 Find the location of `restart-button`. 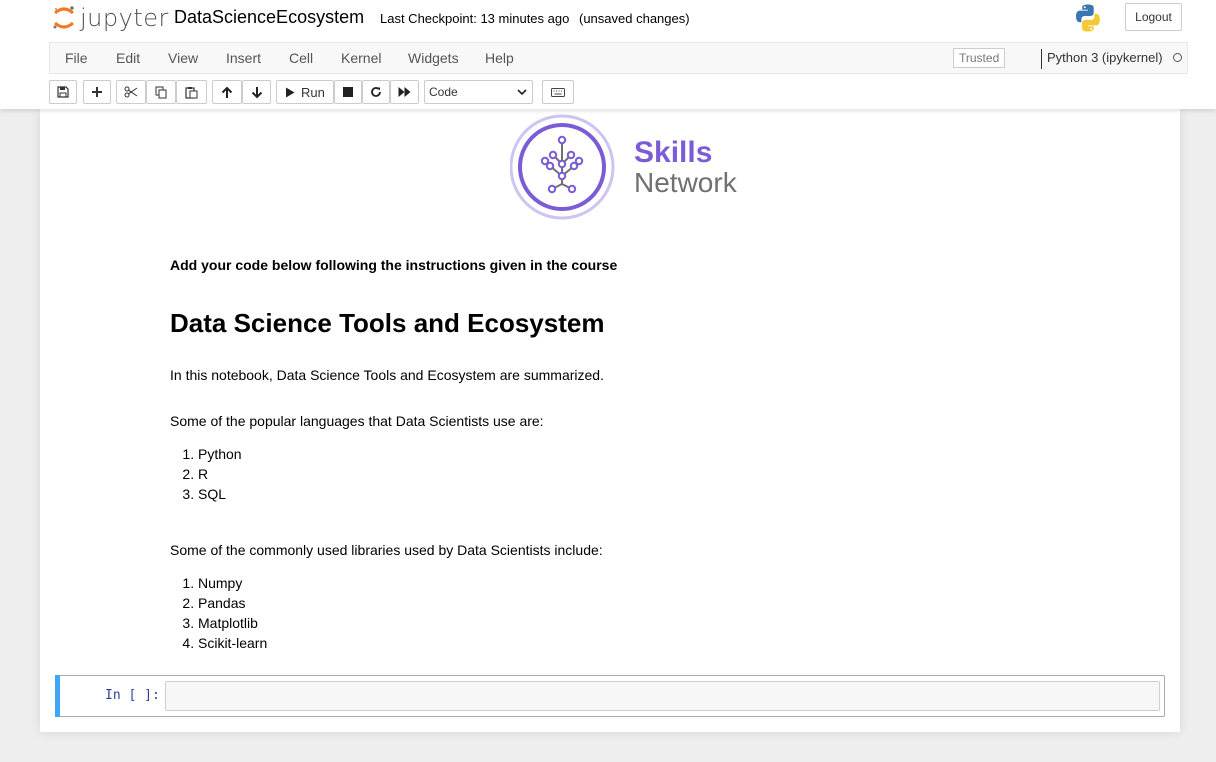

restart-button is located at coordinates (376, 92).